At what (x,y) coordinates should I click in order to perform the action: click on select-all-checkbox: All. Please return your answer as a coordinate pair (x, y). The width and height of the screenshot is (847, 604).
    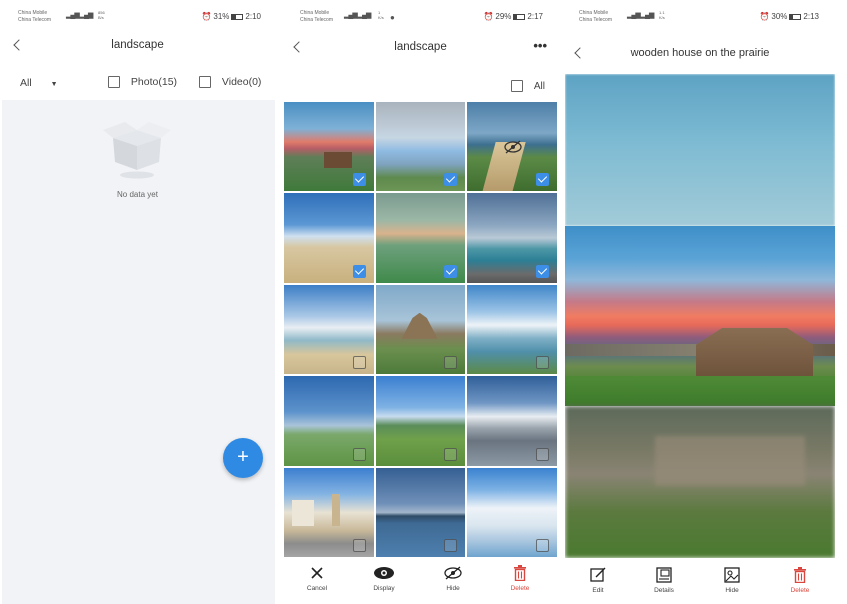
    Looking at the image, I should click on (528, 86).